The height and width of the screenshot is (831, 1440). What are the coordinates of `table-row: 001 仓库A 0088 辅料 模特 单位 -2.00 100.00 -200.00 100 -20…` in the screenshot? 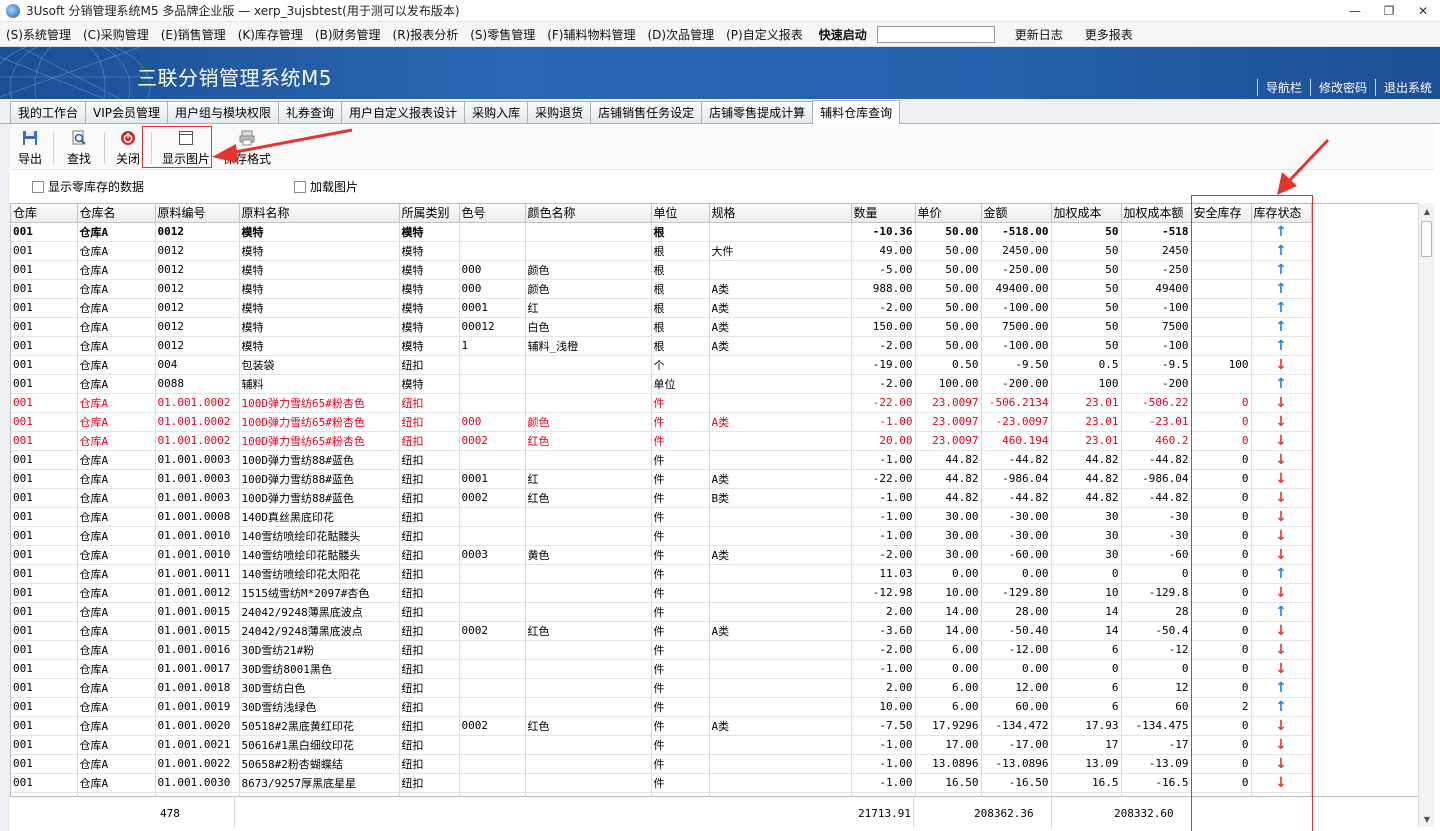 It's located at (661, 384).